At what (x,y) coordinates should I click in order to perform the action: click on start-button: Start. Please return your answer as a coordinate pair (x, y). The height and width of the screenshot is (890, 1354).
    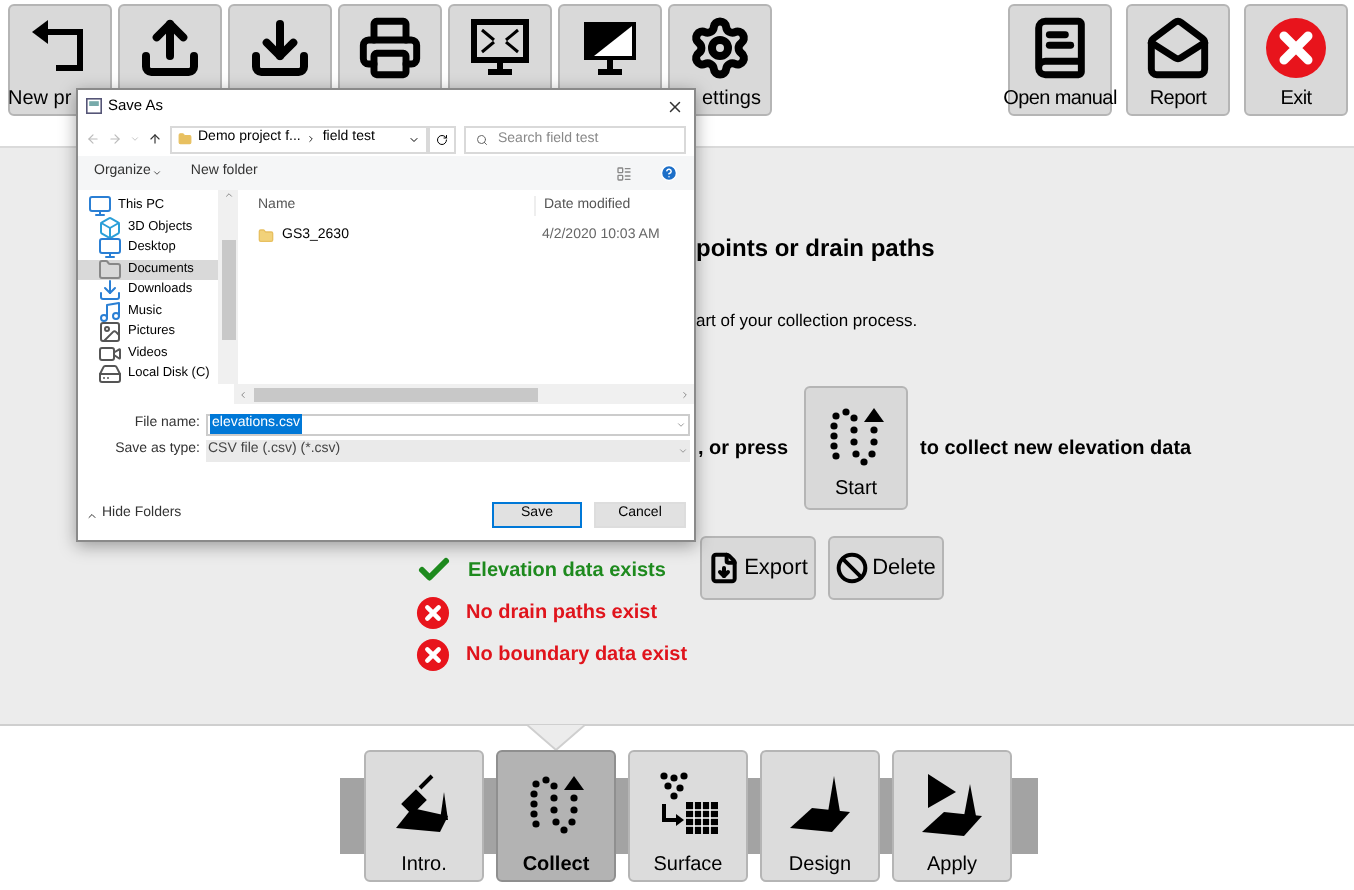
    Looking at the image, I should click on (856, 448).